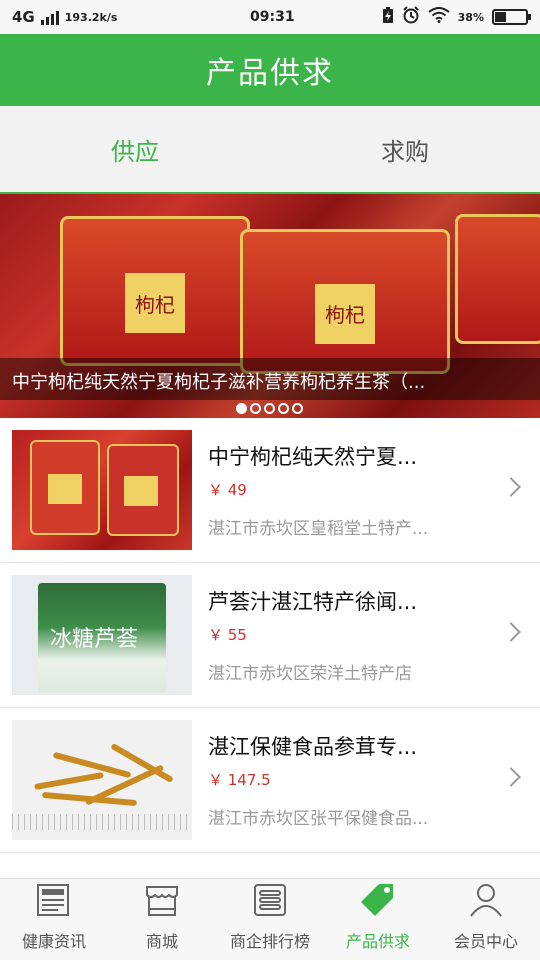 The image size is (540, 960). Describe the element at coordinates (162, 900) in the screenshot. I see `storefront-icon` at that location.